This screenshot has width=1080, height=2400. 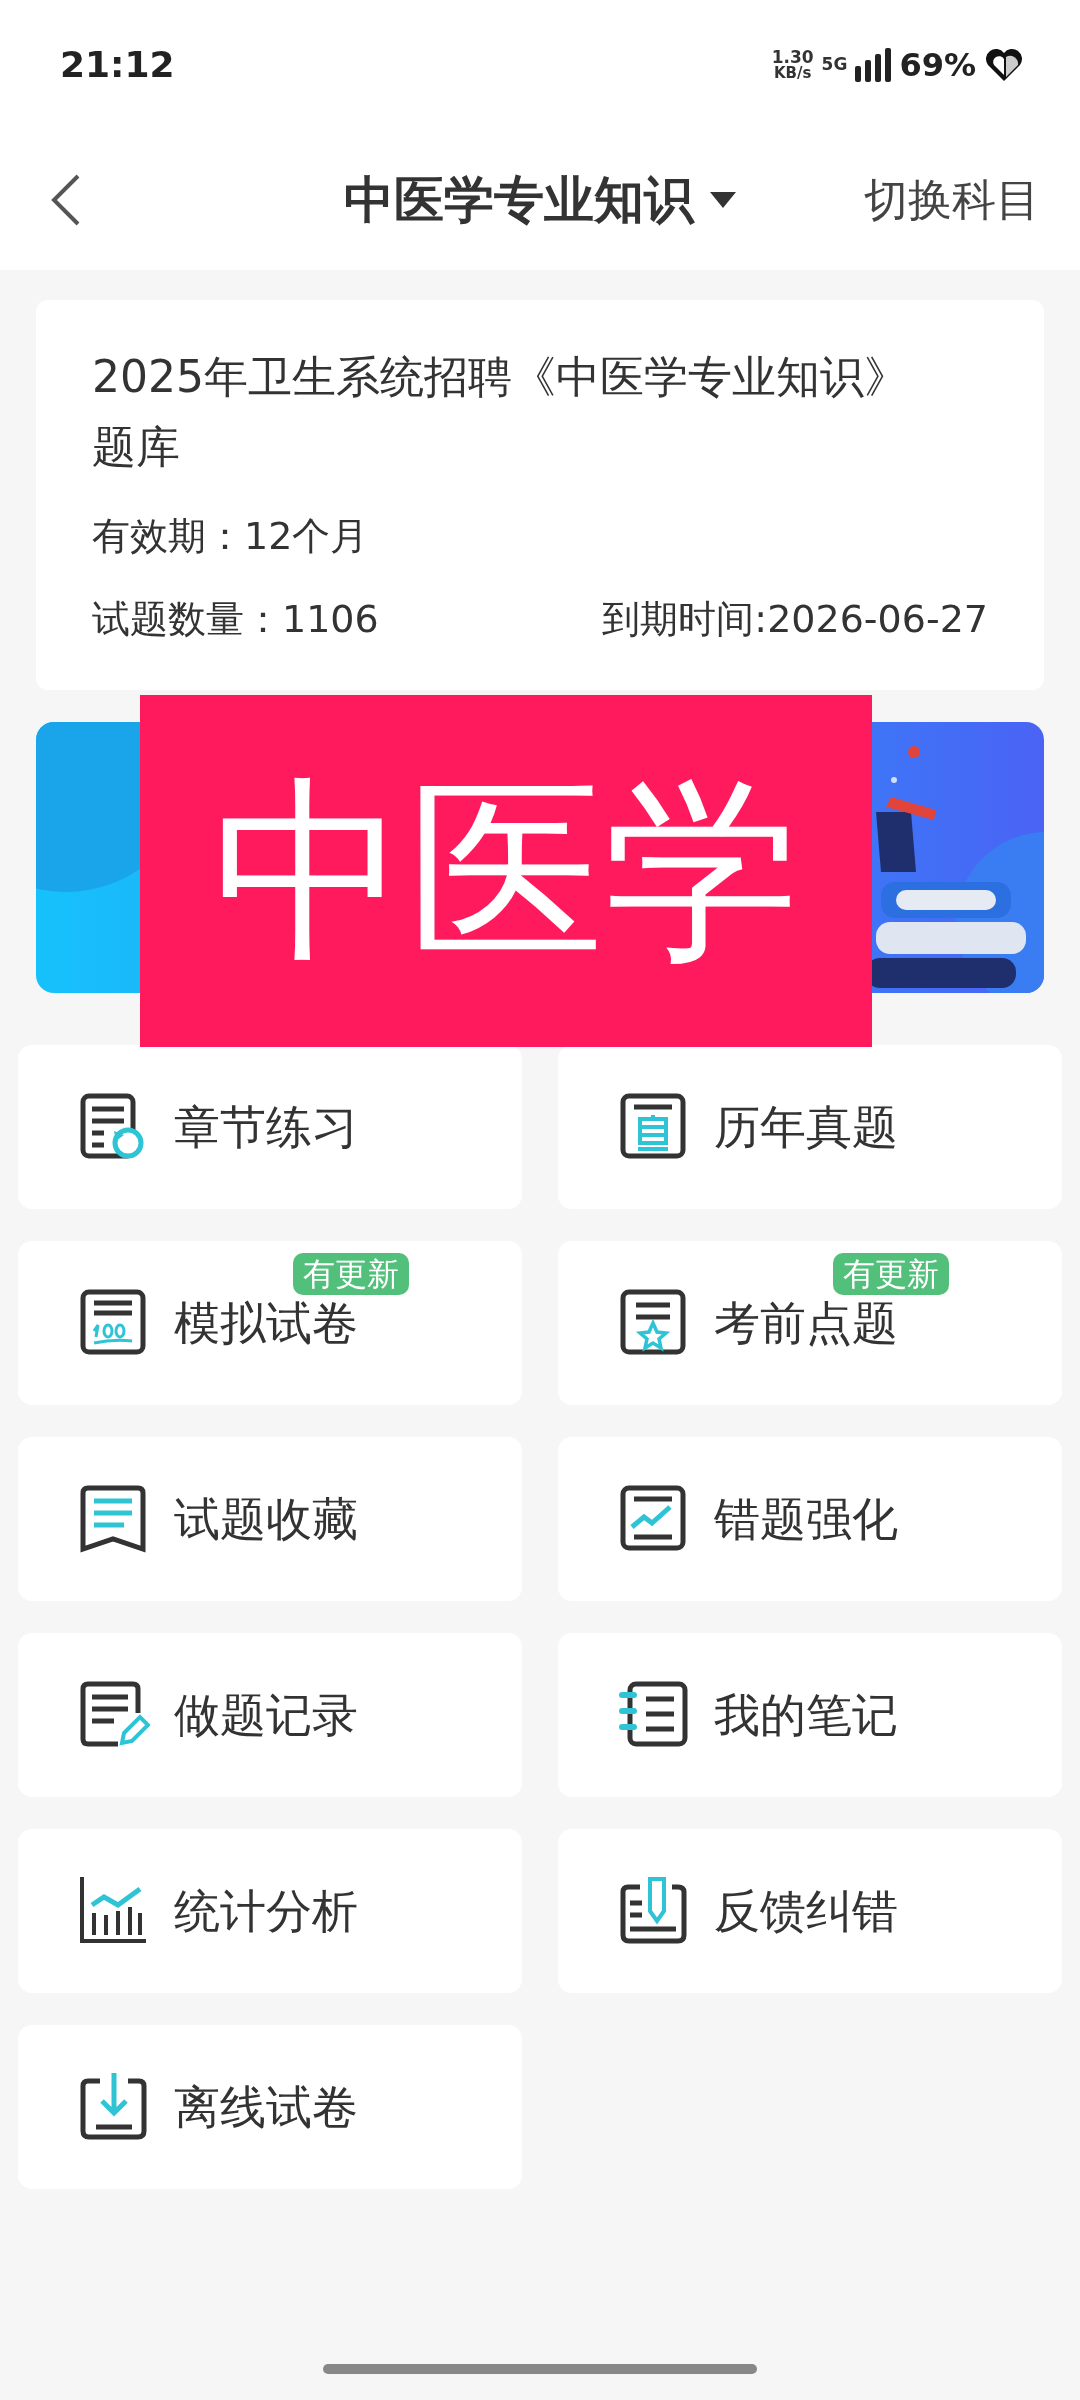 I want to click on tile-label: 离线试卷, so click(x=266, y=2107).